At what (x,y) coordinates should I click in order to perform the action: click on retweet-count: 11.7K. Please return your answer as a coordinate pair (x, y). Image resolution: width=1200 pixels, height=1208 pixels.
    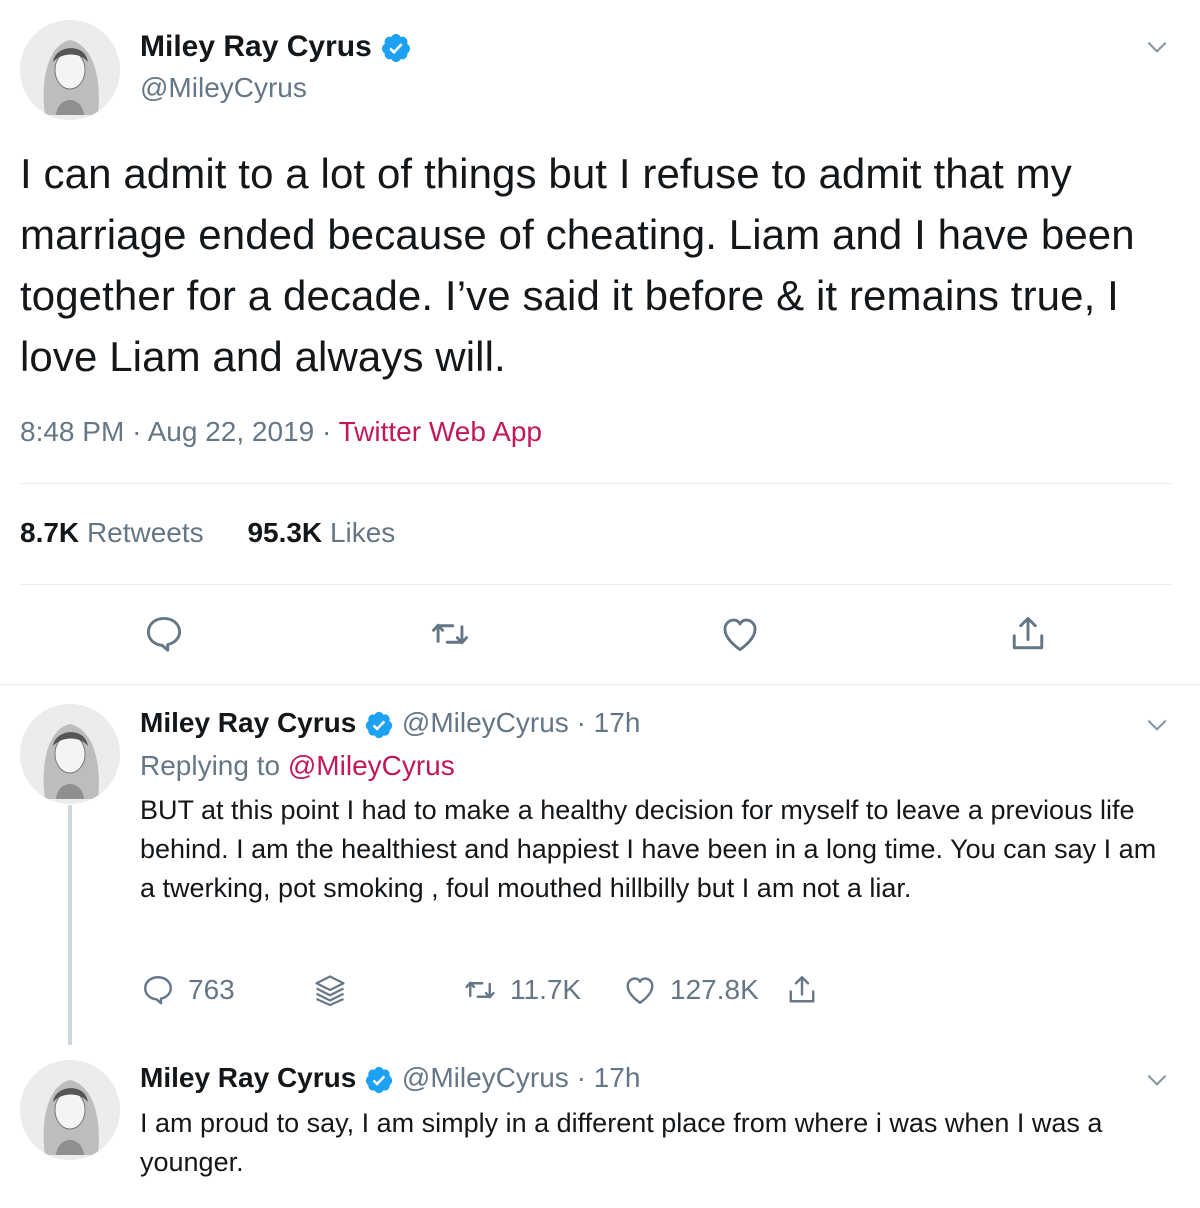
    Looking at the image, I should click on (546, 989).